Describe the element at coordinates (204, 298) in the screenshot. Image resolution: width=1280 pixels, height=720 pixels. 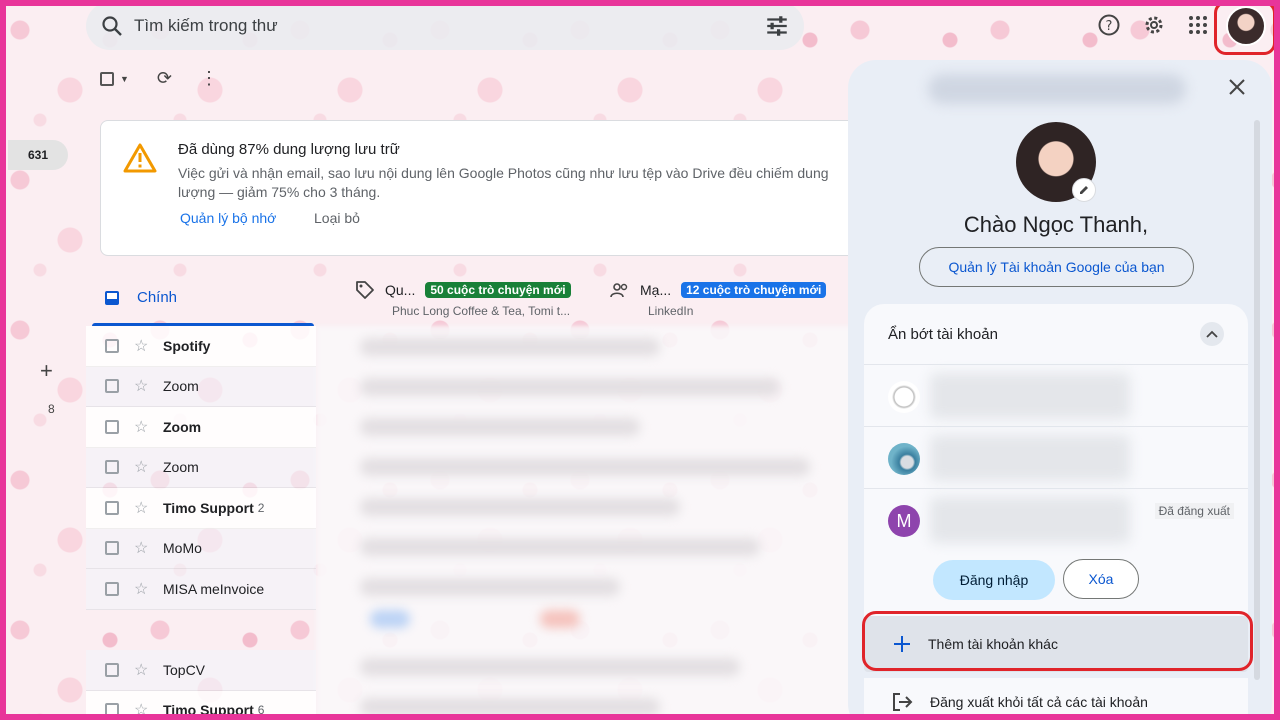
I see `tab-primary: Chính` at that location.